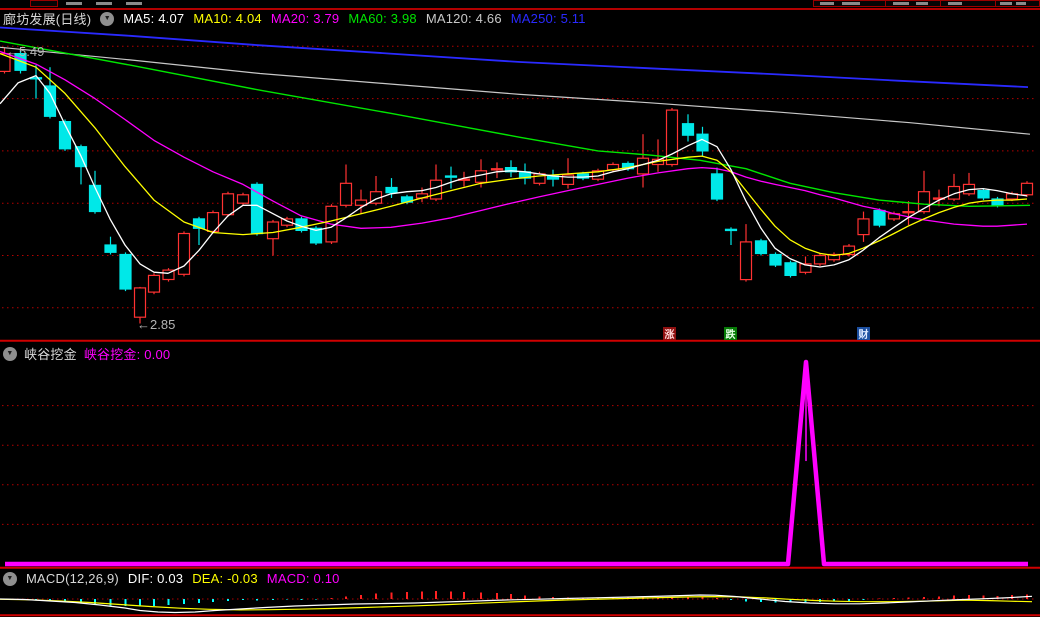 The image size is (1040, 617). Describe the element at coordinates (47, 19) in the screenshot. I see `stock-title: 廊坊发展(日线)` at that location.